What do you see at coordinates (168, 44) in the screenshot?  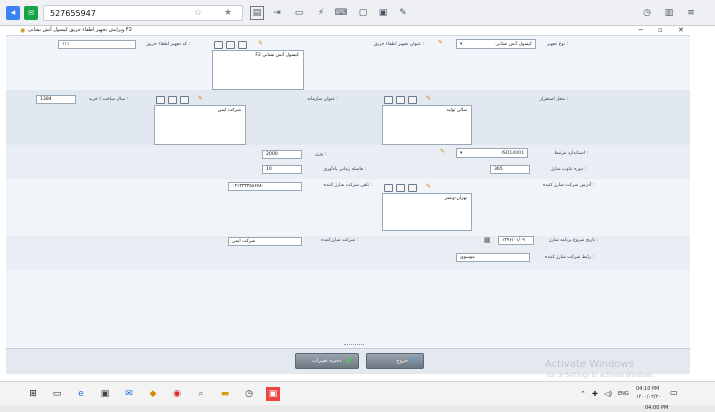 I see `code-label: کد تجهیز اطفاء حریق :` at bounding box center [168, 44].